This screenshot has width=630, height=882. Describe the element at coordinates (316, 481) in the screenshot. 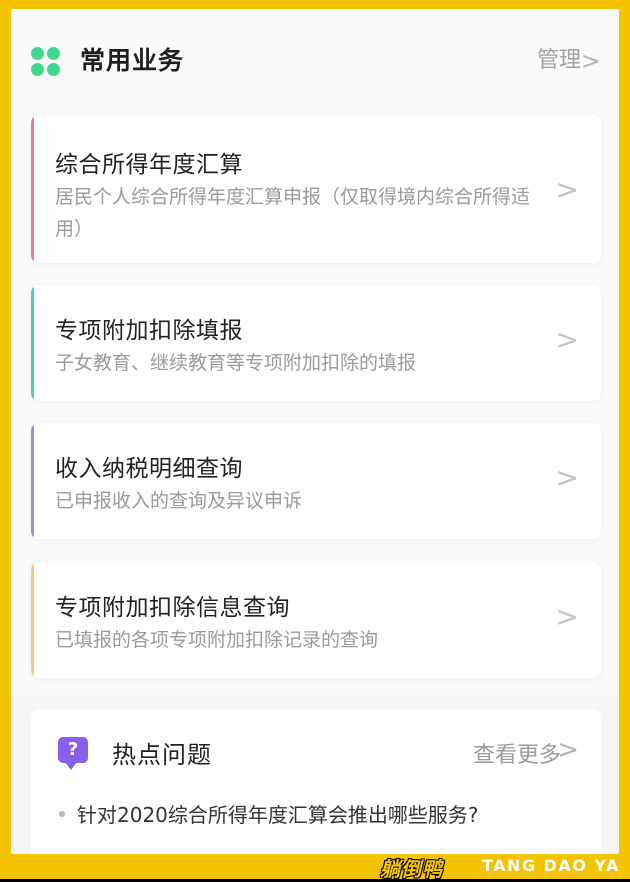

I see `service-card-income-tax-details: 收入纳税明细查询 已申报收入的查询及异议申诉 >` at that location.